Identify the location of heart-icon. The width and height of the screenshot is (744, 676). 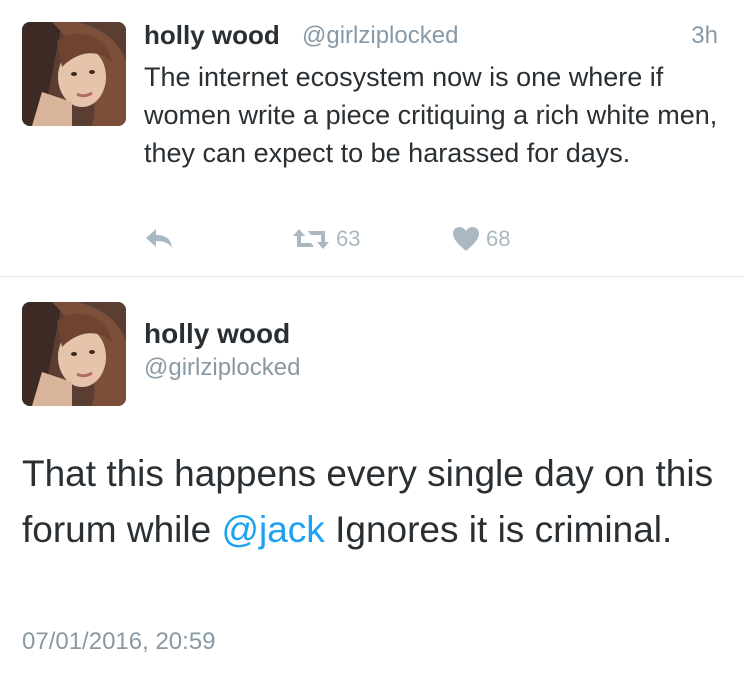
(466, 239).